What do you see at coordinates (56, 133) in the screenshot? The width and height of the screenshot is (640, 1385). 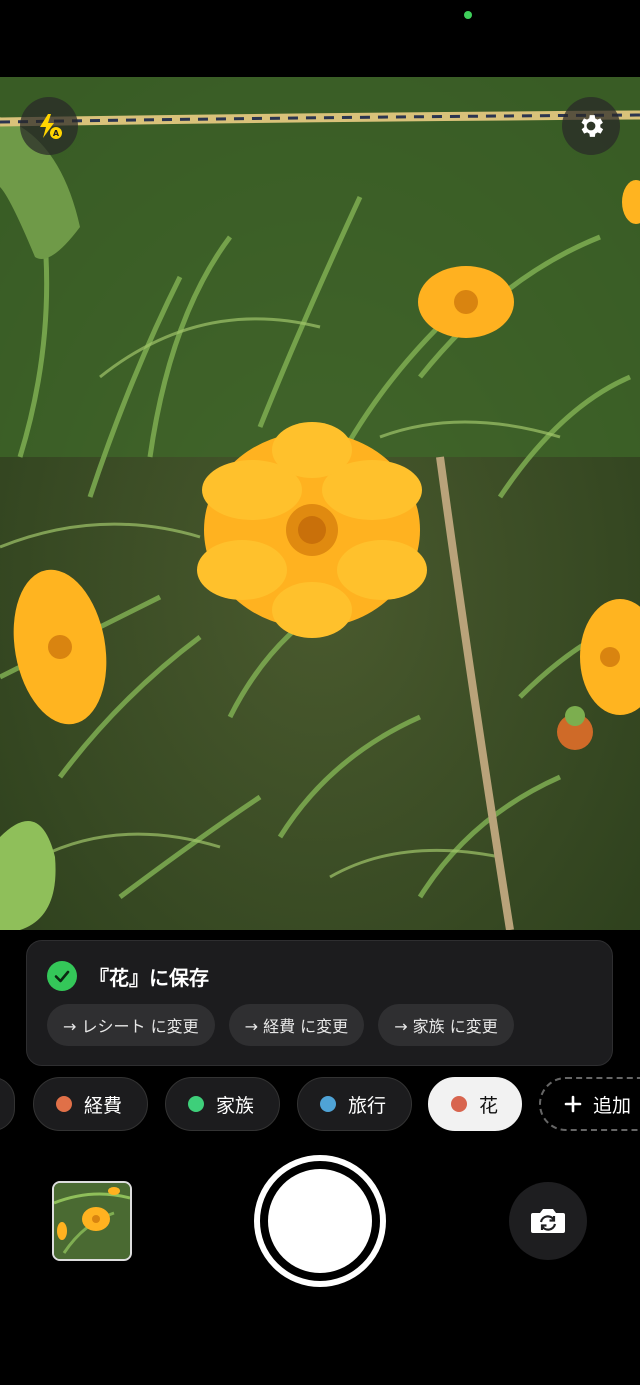 I see `svg-text: A` at bounding box center [56, 133].